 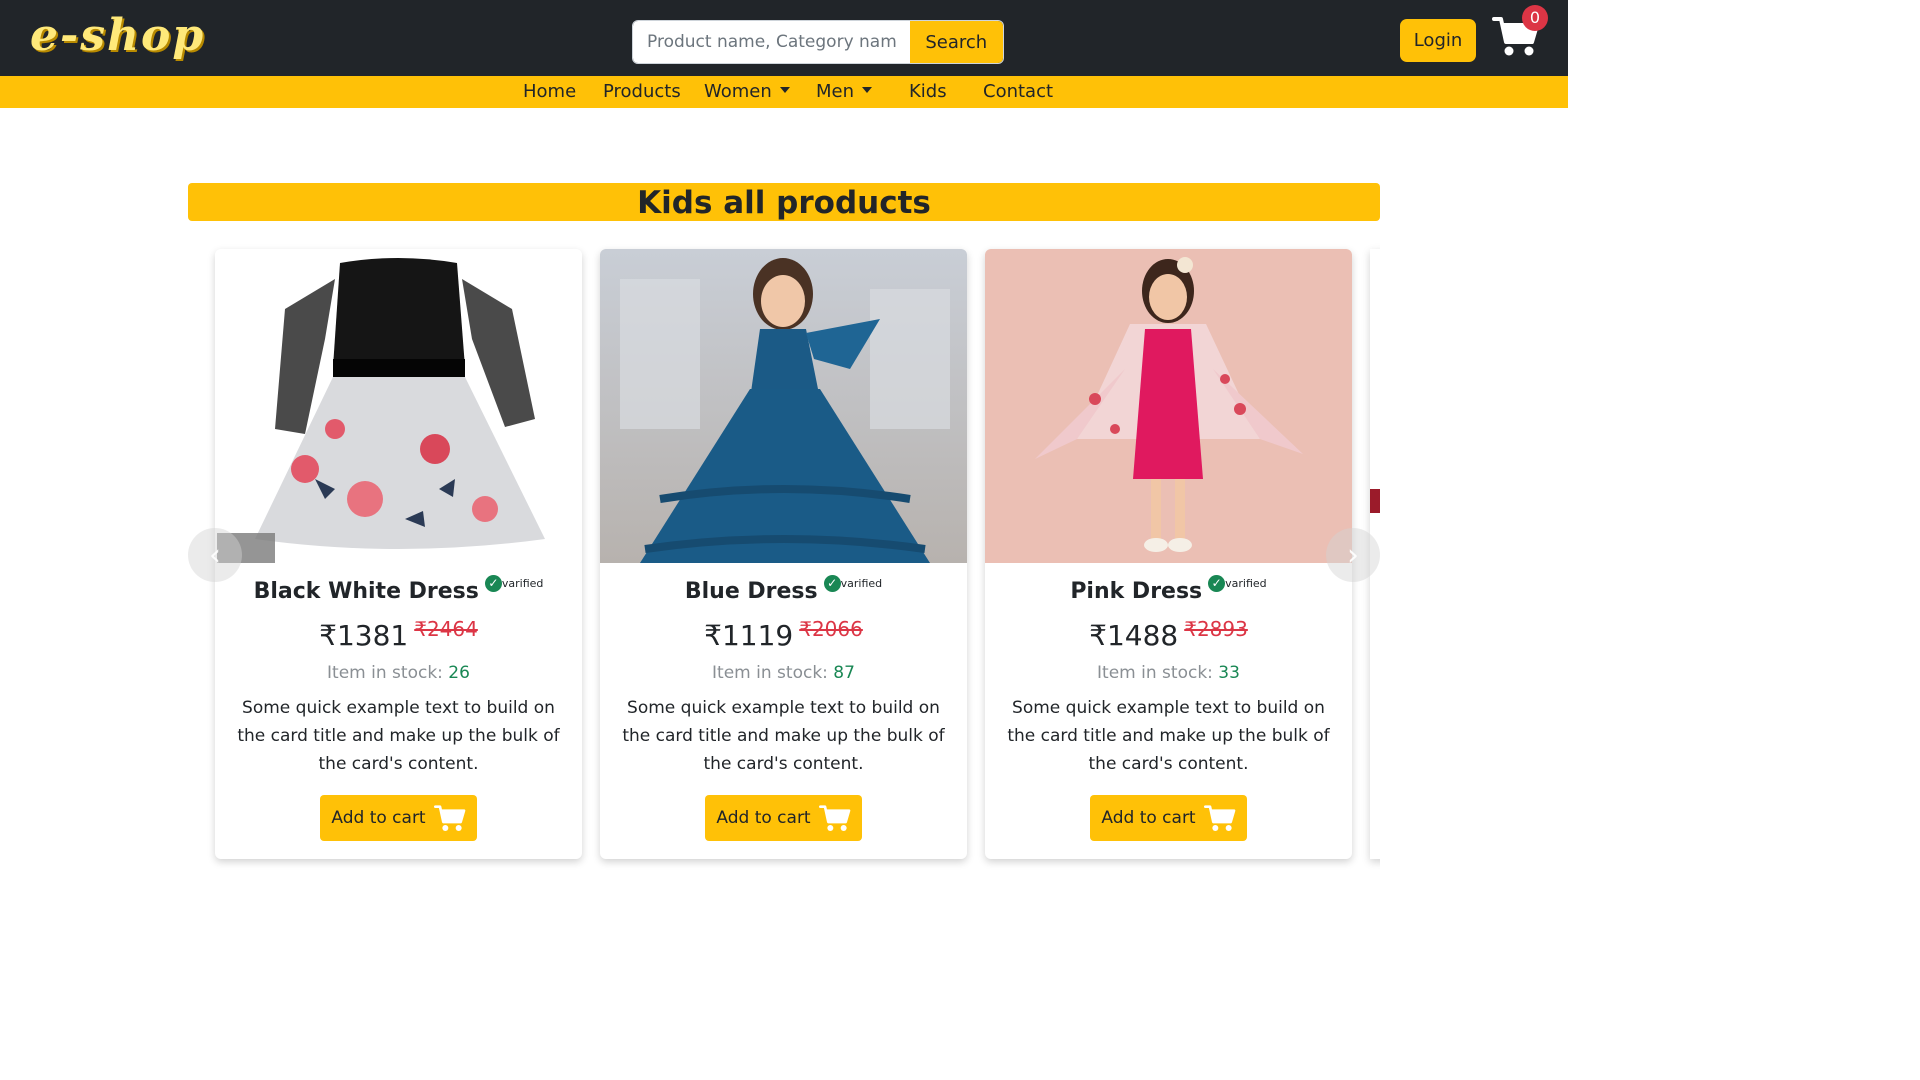 I want to click on product-title: Blue Dress, so click(x=751, y=591).